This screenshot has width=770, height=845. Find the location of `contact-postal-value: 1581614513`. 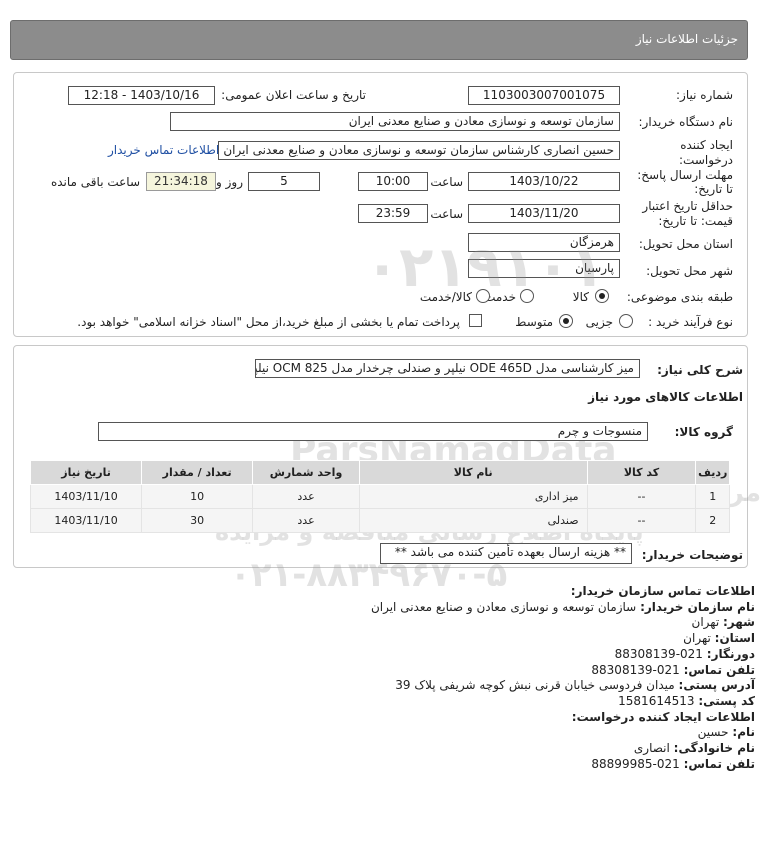

contact-postal-value: 1581614513 is located at coordinates (656, 700).